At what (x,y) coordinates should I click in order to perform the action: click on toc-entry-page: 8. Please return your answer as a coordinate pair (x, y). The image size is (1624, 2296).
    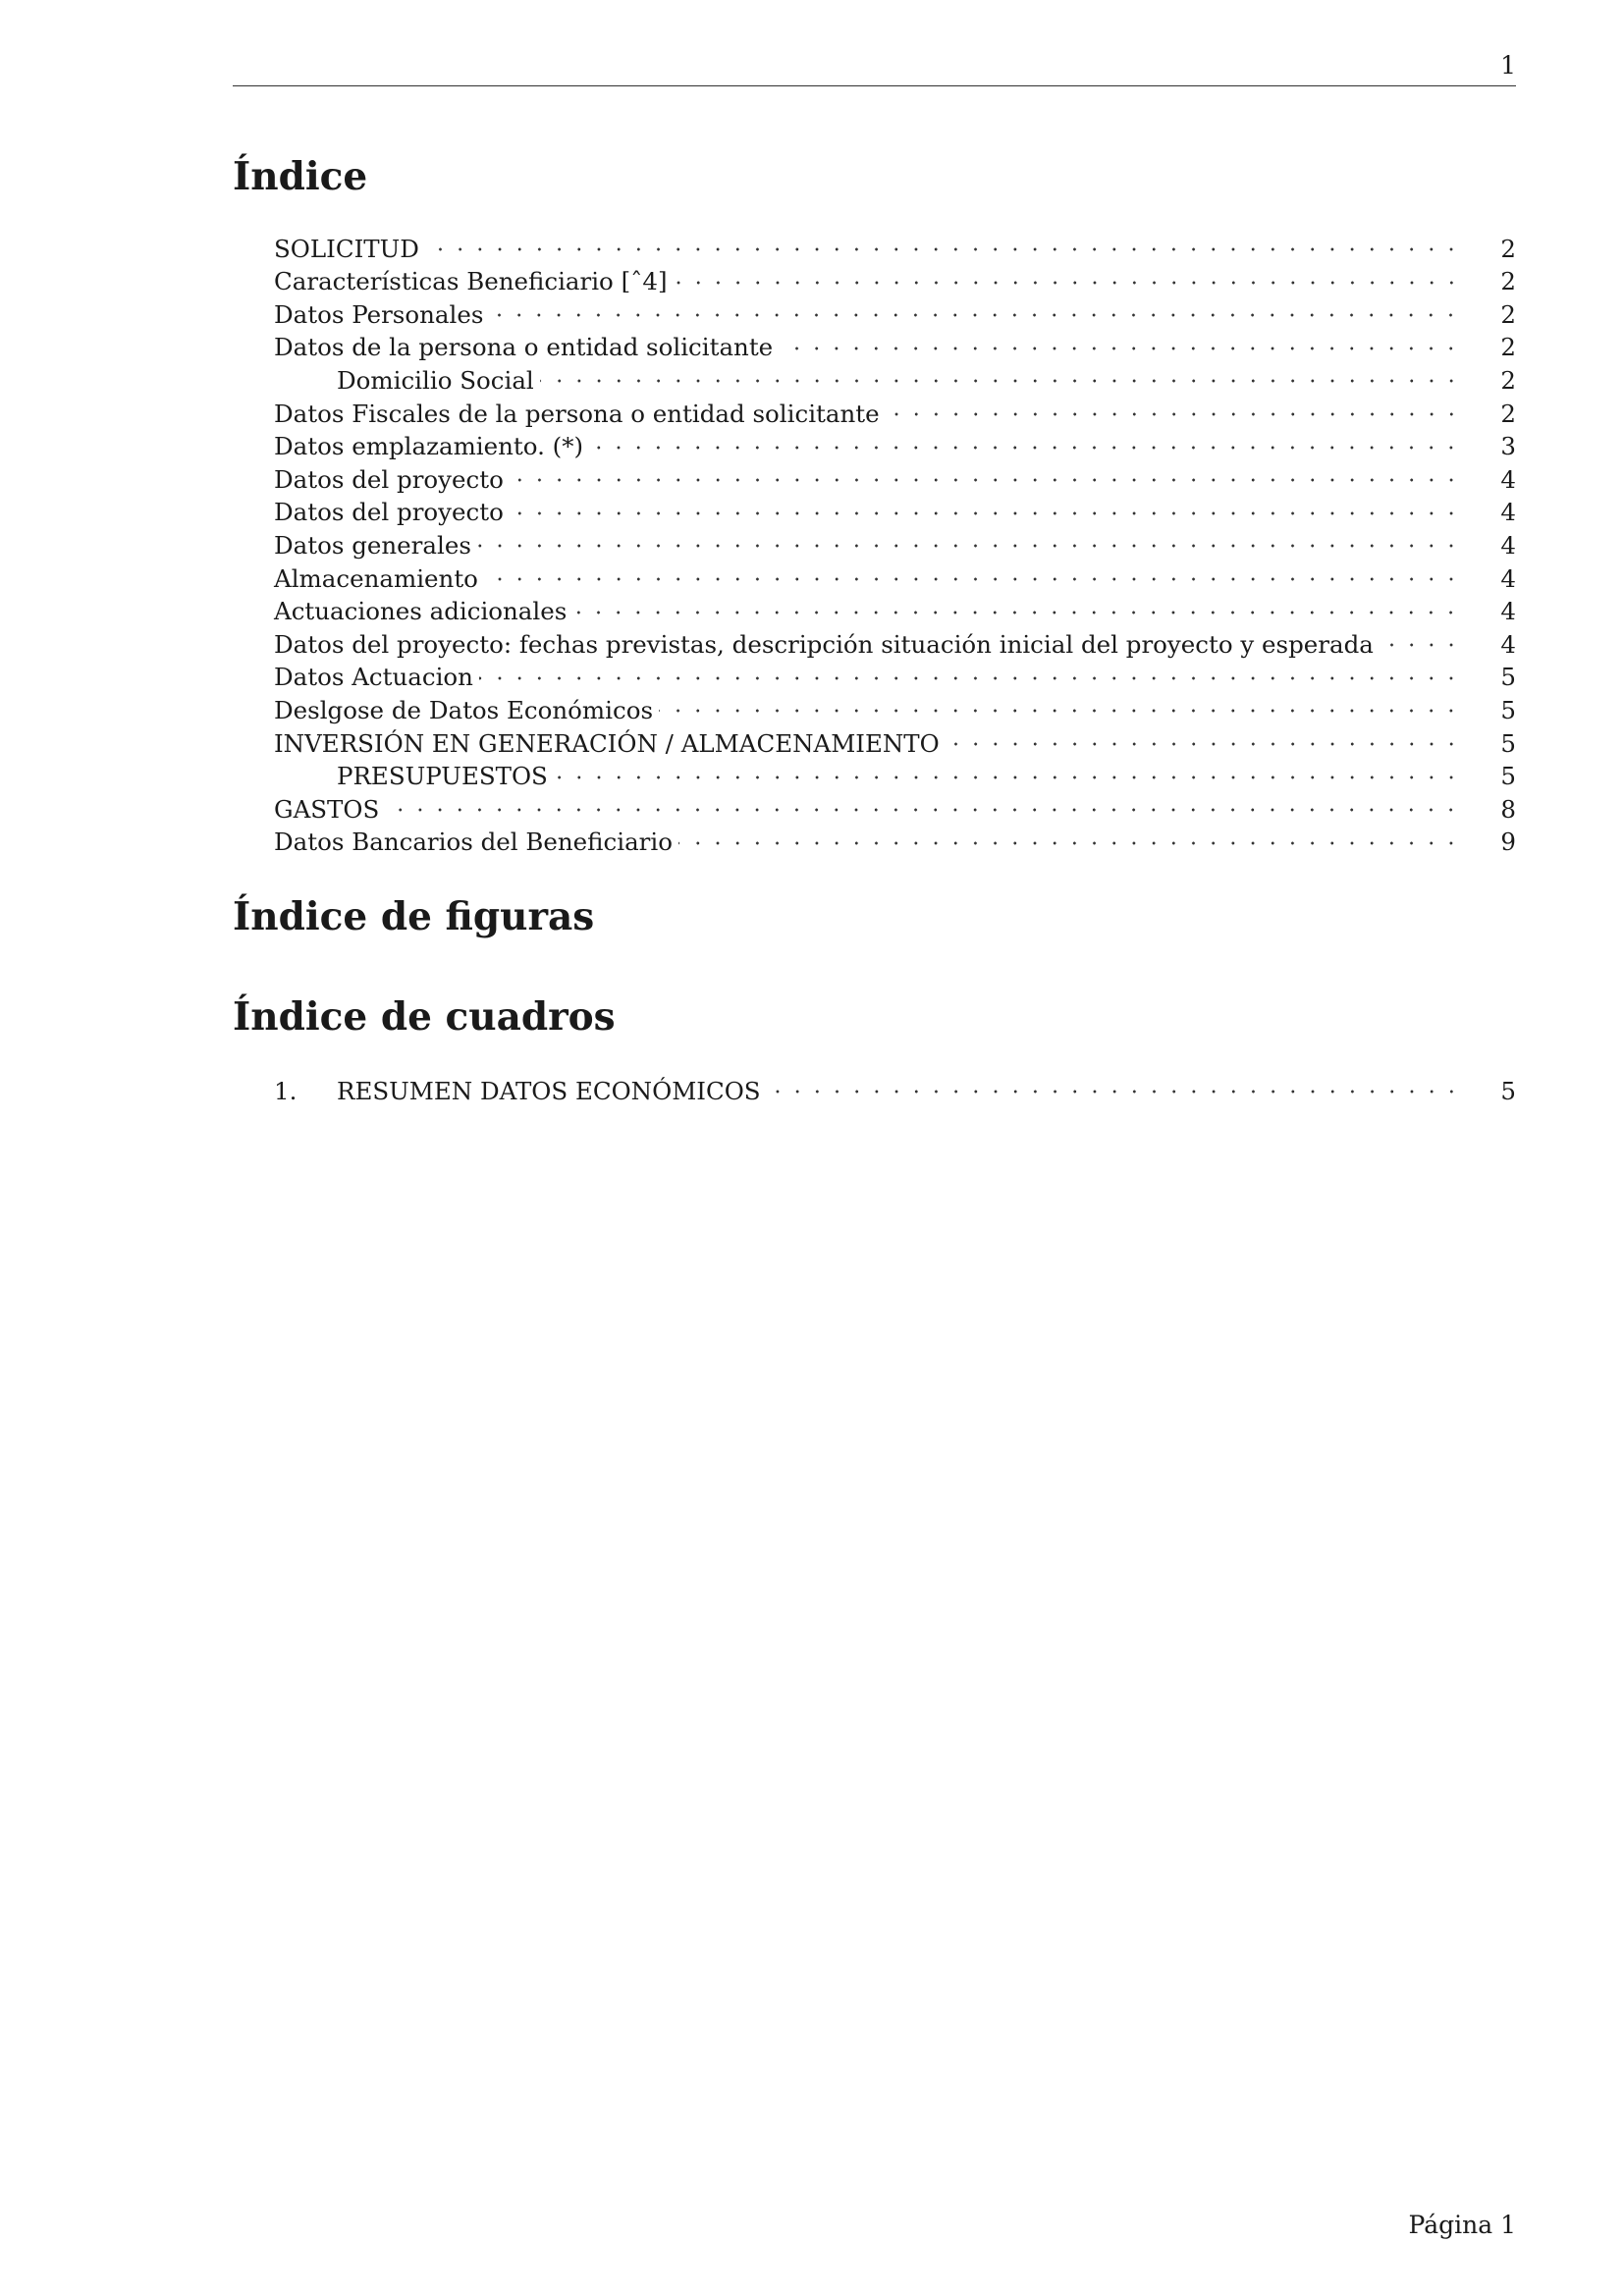
    Looking at the image, I should click on (1508, 809).